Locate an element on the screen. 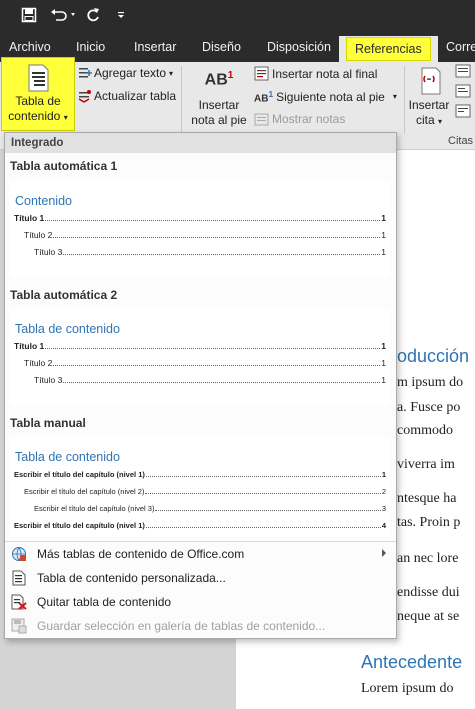 Image resolution: width=475 pixels, height=709 pixels. title-bar is located at coordinates (237, 16).